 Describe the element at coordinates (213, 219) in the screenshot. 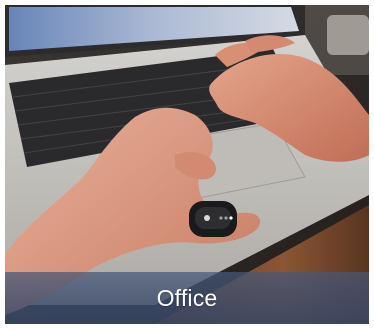

I see `ring-device` at that location.